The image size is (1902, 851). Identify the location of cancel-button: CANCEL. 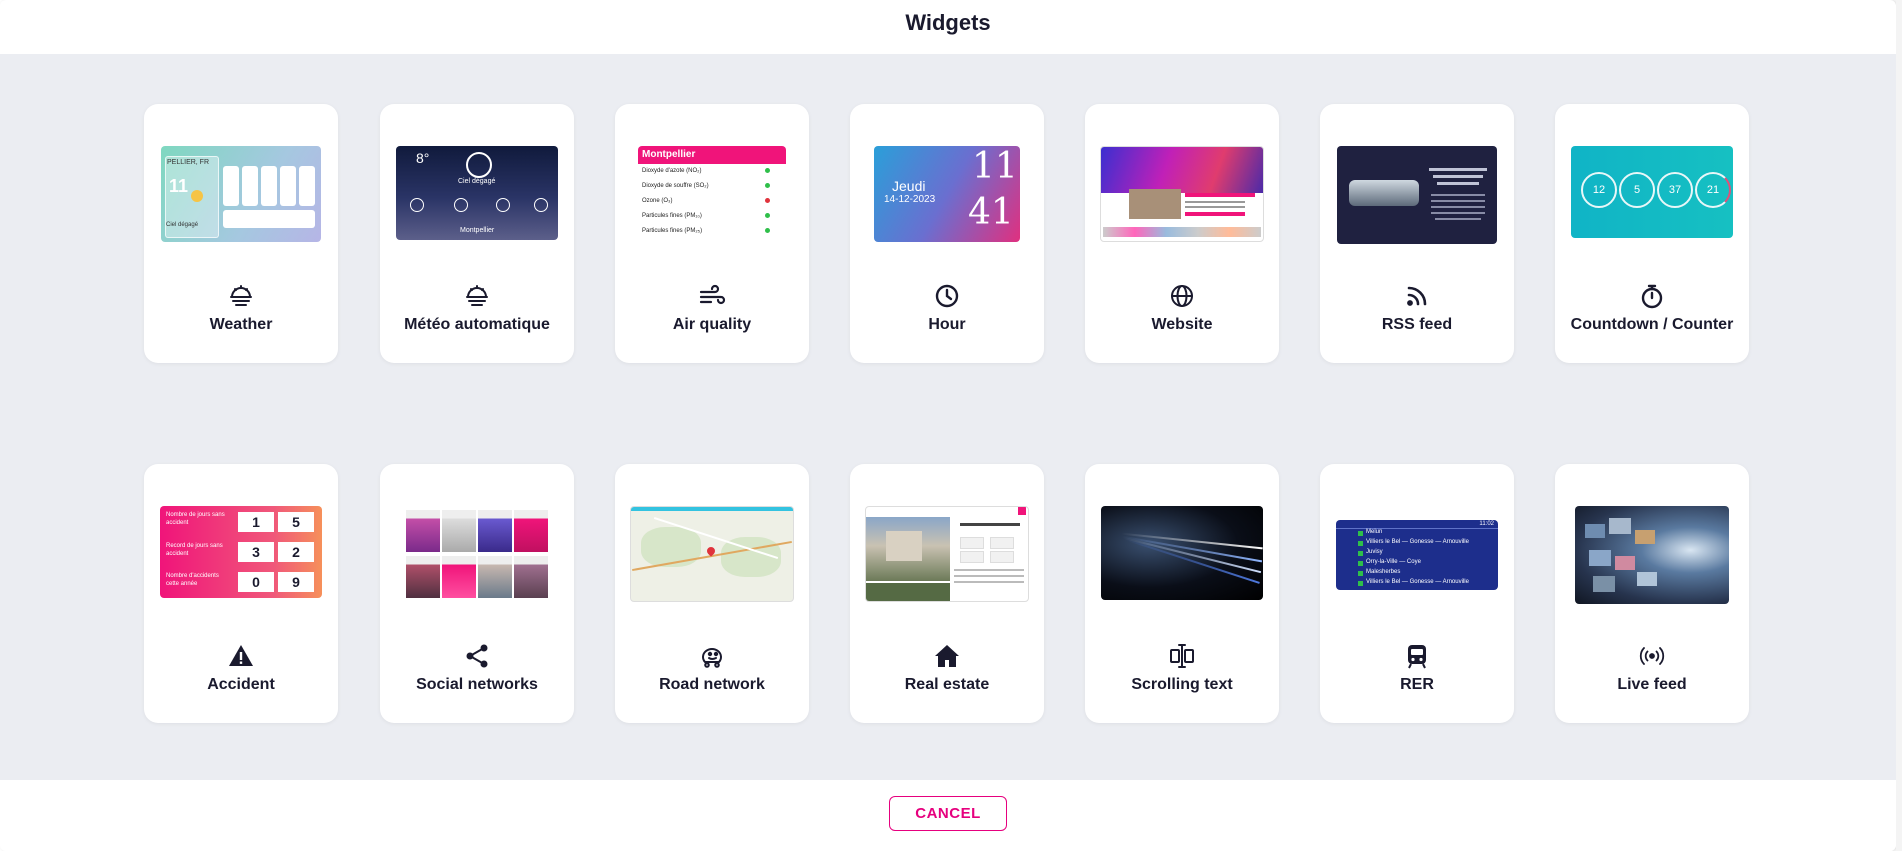
(948, 813).